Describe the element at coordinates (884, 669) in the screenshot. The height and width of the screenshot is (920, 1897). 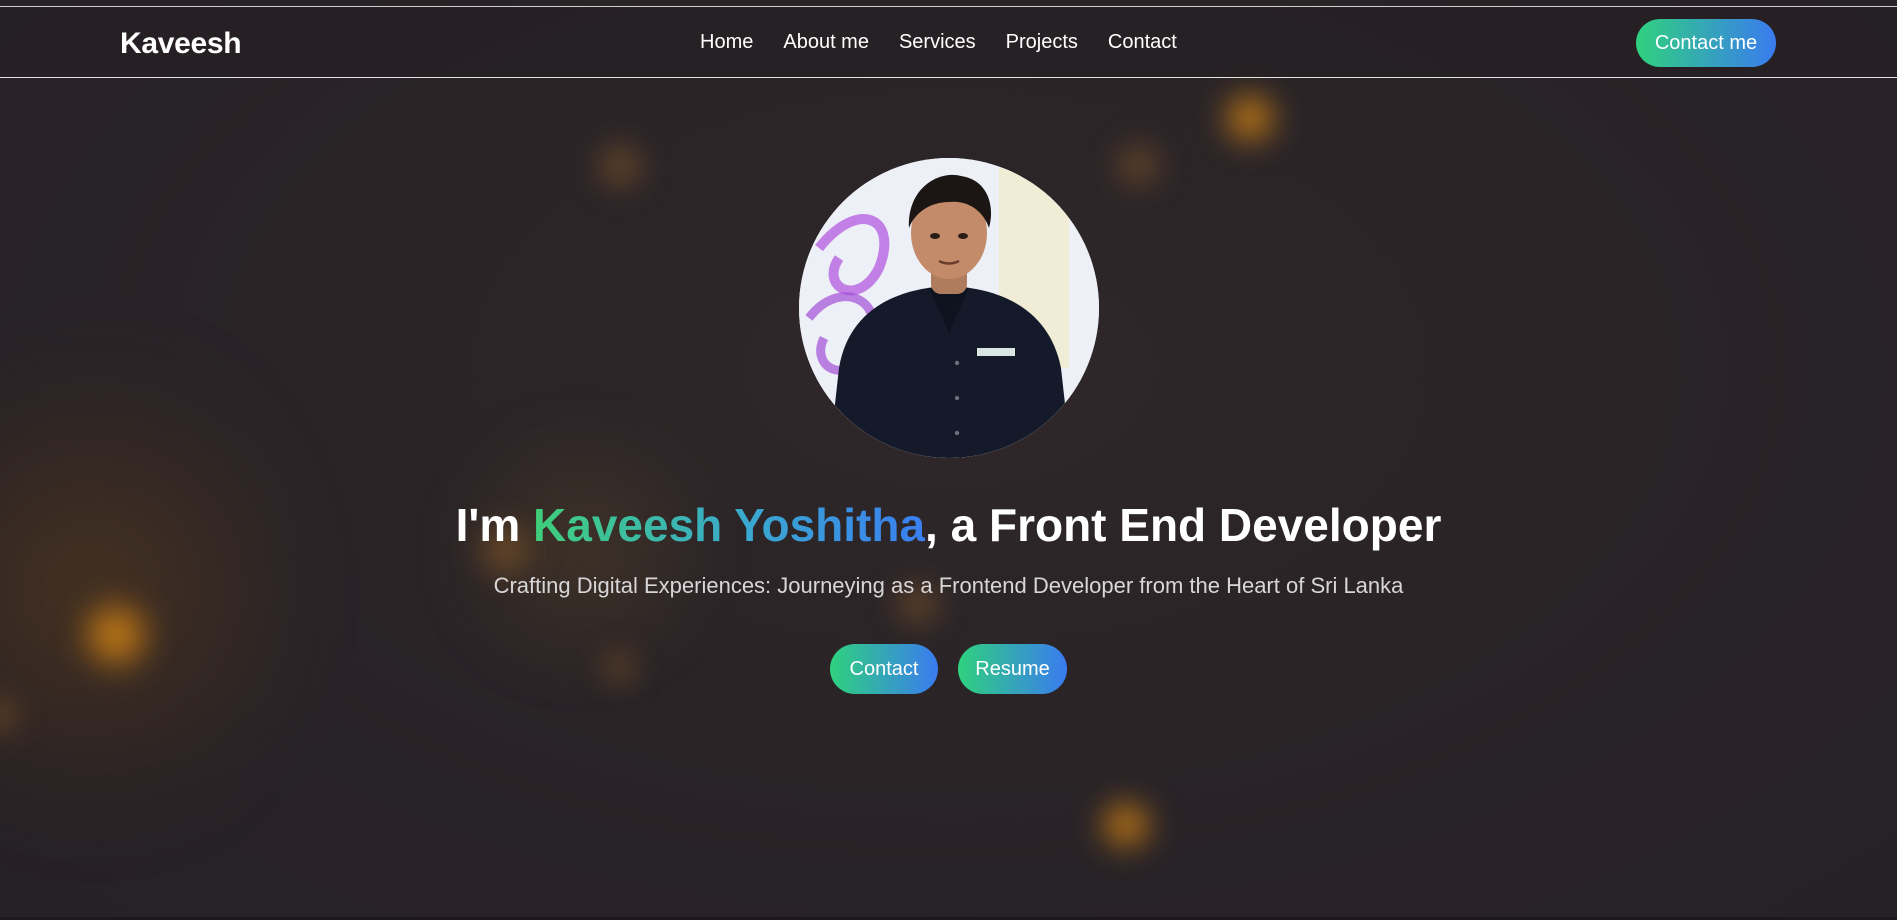
I see `contact-button: Contact` at that location.